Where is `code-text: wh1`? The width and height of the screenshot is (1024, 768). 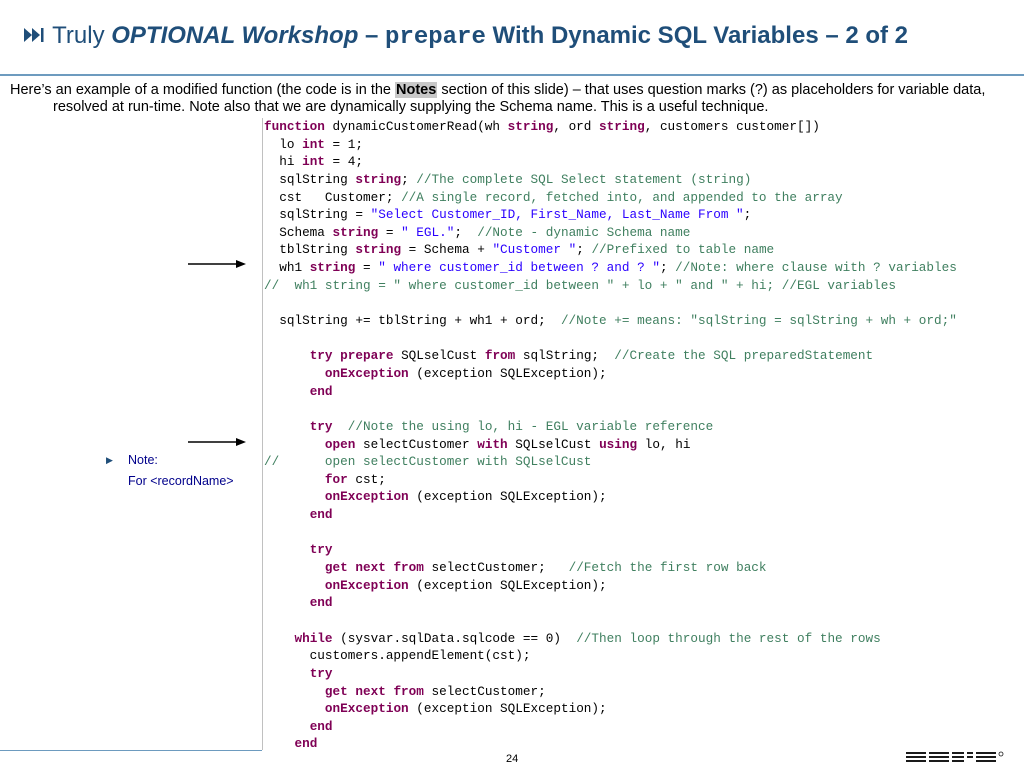 code-text: wh1 is located at coordinates (287, 268).